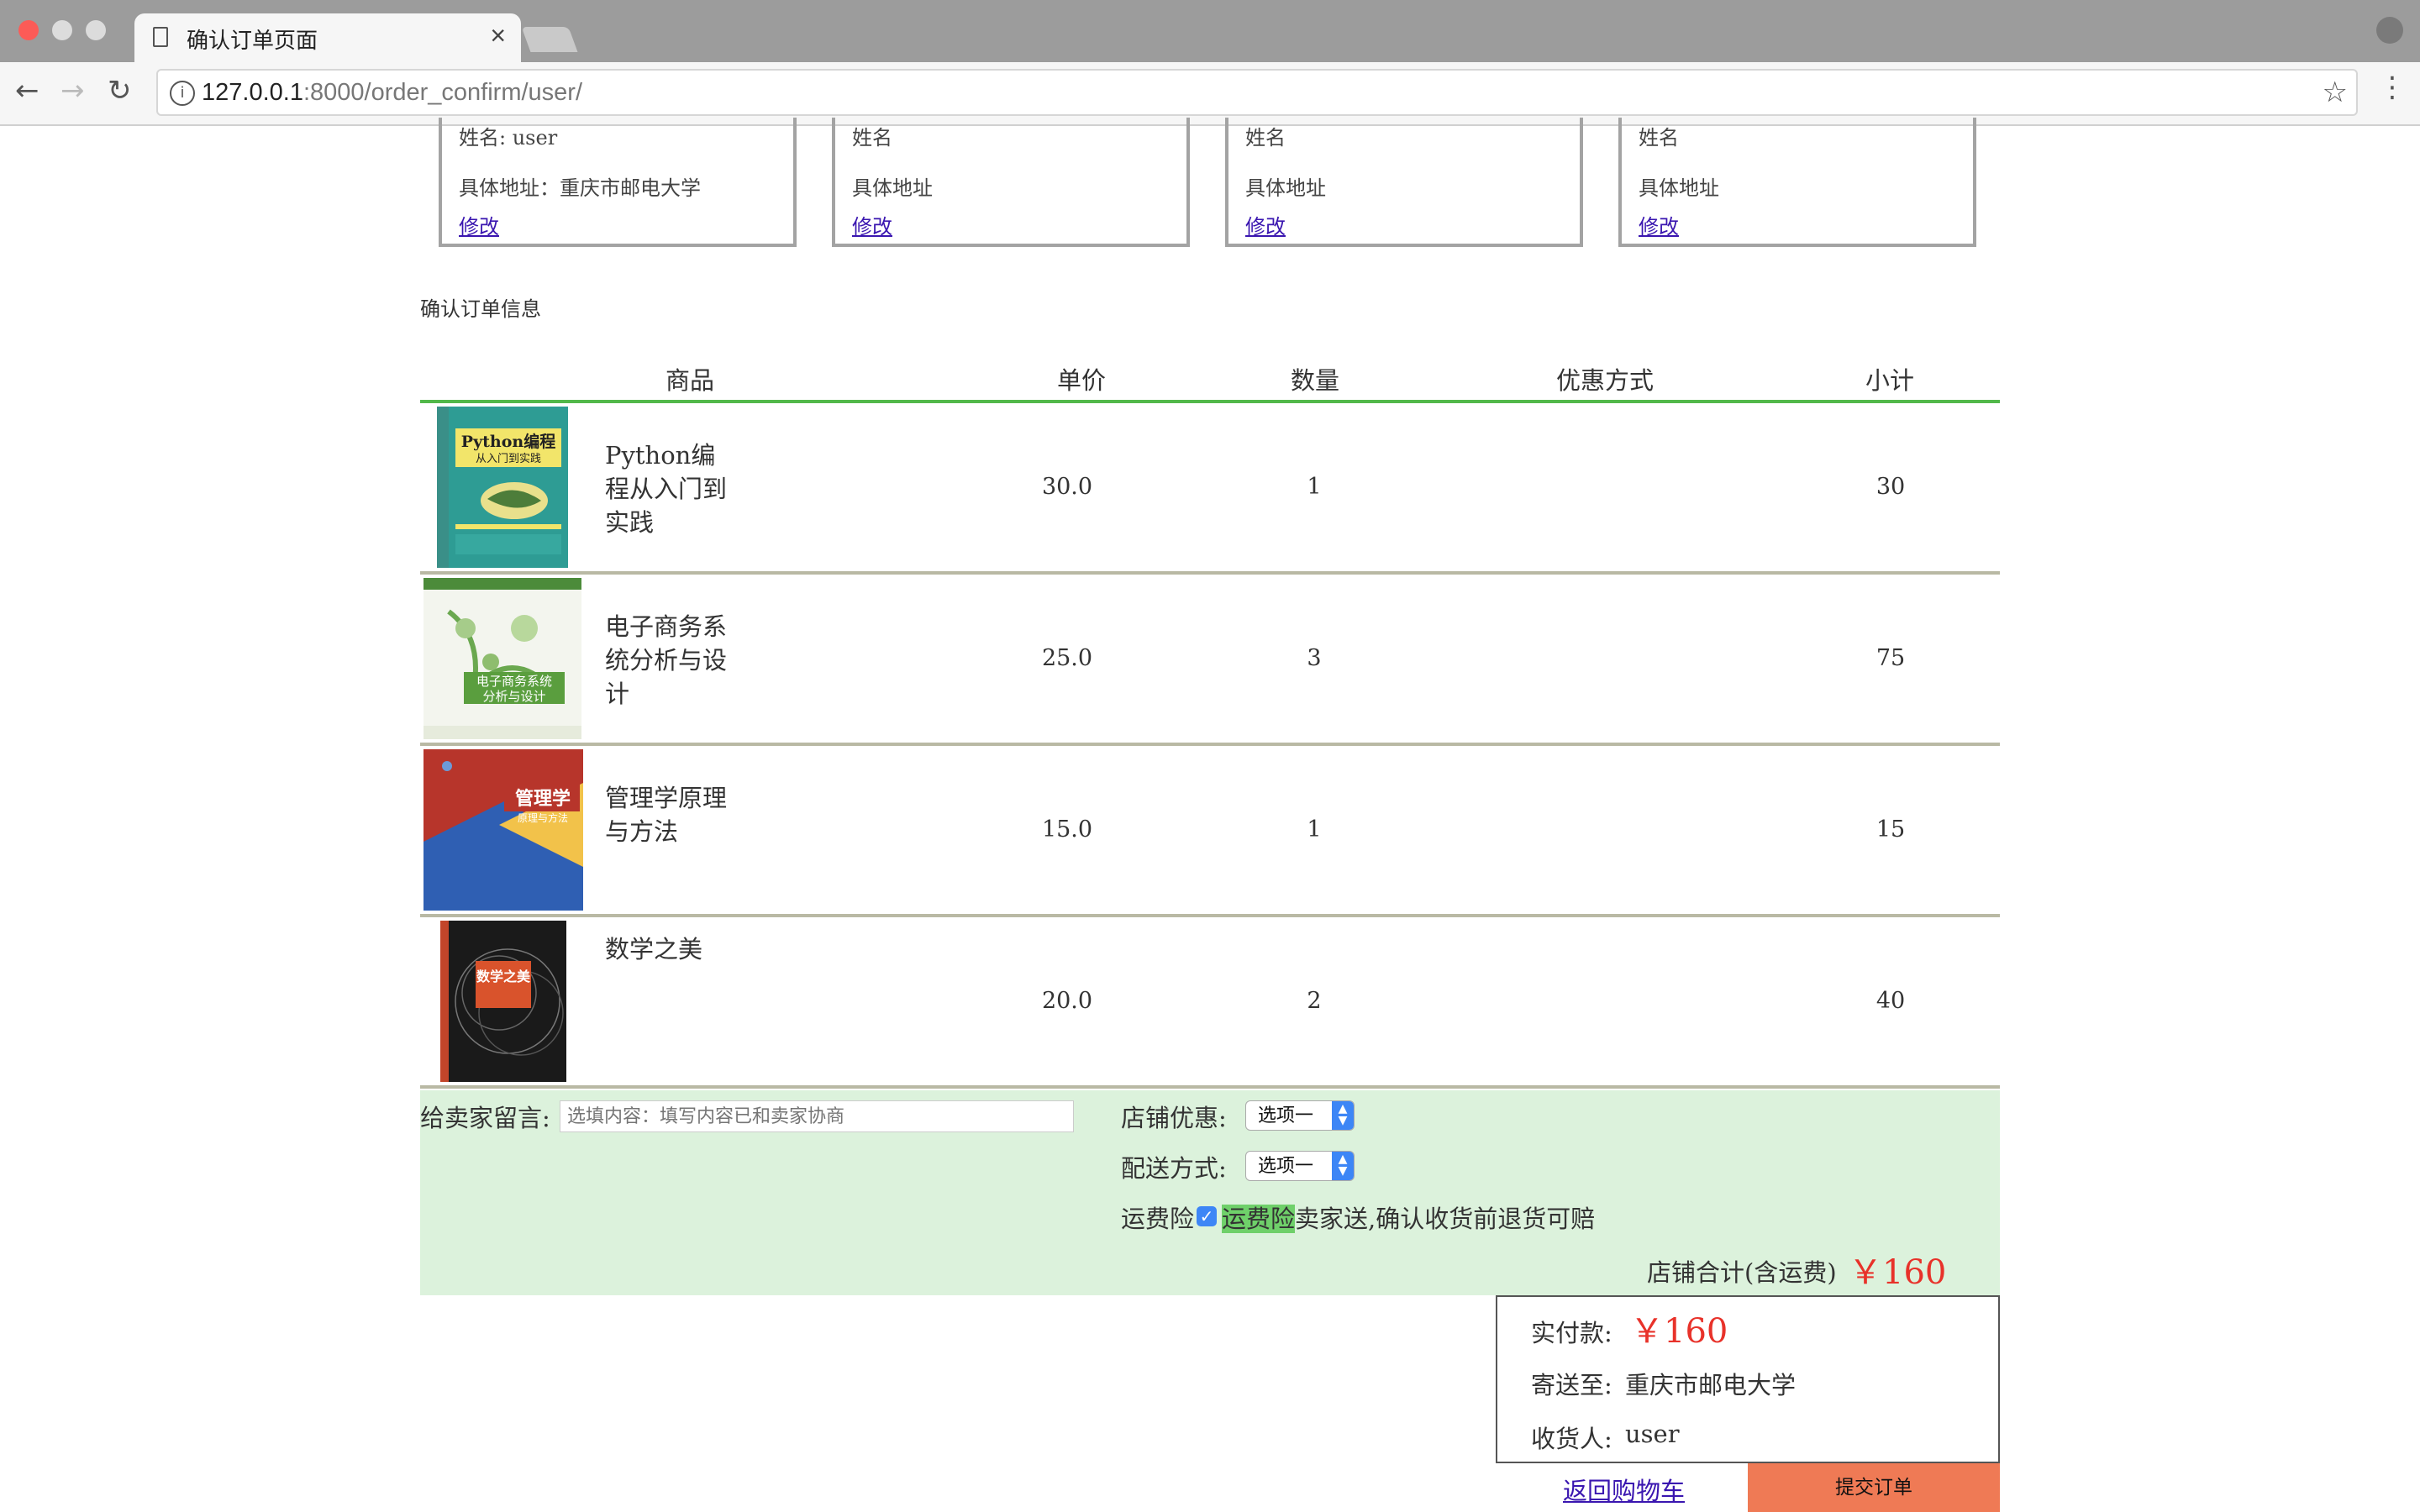 The image size is (2420, 1512). I want to click on subtotal: 15, so click(1891, 829).